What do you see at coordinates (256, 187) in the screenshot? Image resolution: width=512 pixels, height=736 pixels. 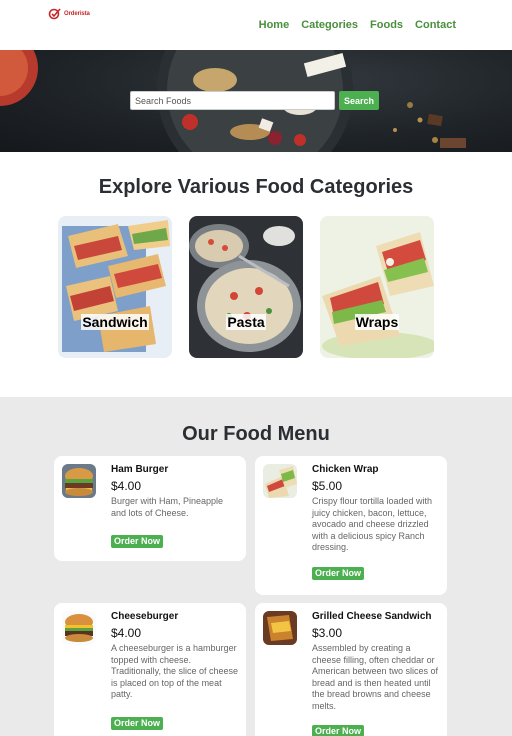 I see `categories-title: Explore Various Food Categories` at bounding box center [256, 187].